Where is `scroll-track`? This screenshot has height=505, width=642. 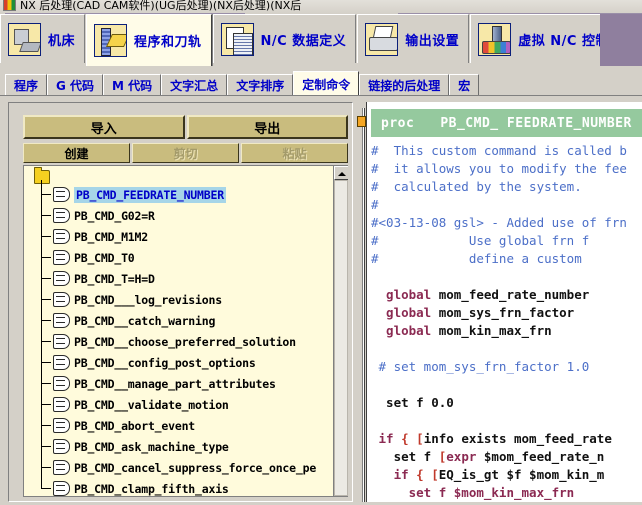 scroll-track is located at coordinates (341, 338).